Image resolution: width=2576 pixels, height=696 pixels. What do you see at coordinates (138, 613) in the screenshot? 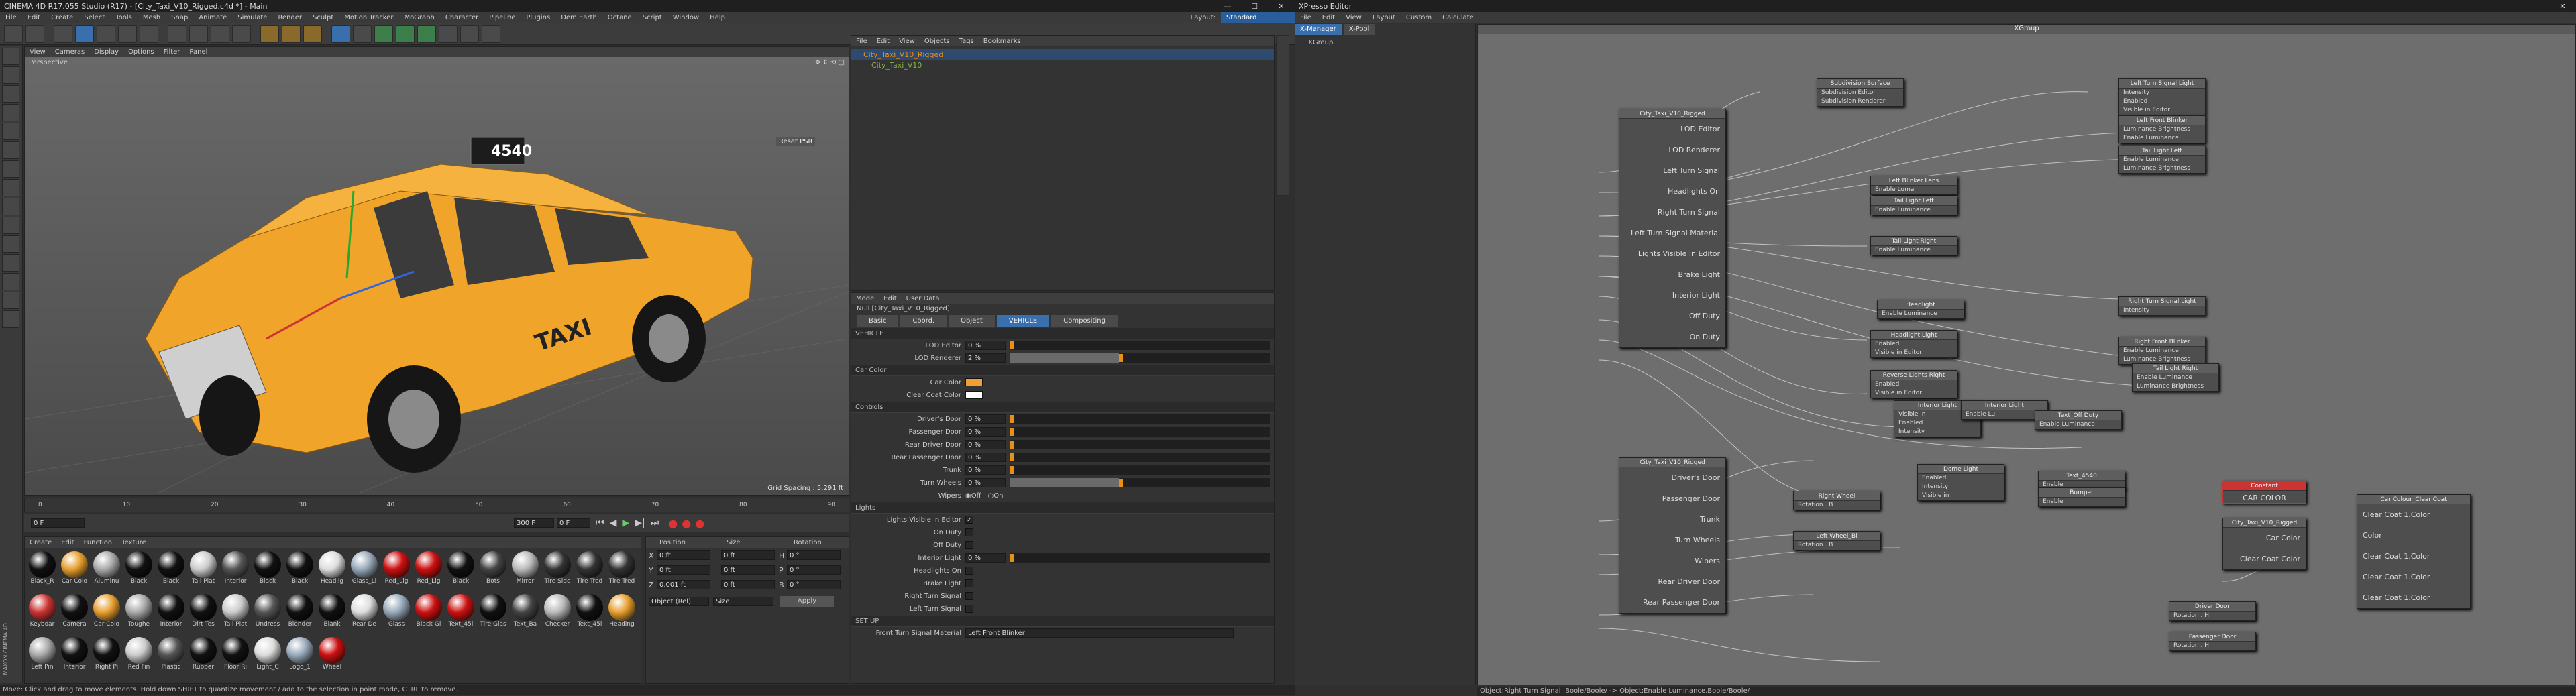
I see `material-swatch: Toughe` at bounding box center [138, 613].